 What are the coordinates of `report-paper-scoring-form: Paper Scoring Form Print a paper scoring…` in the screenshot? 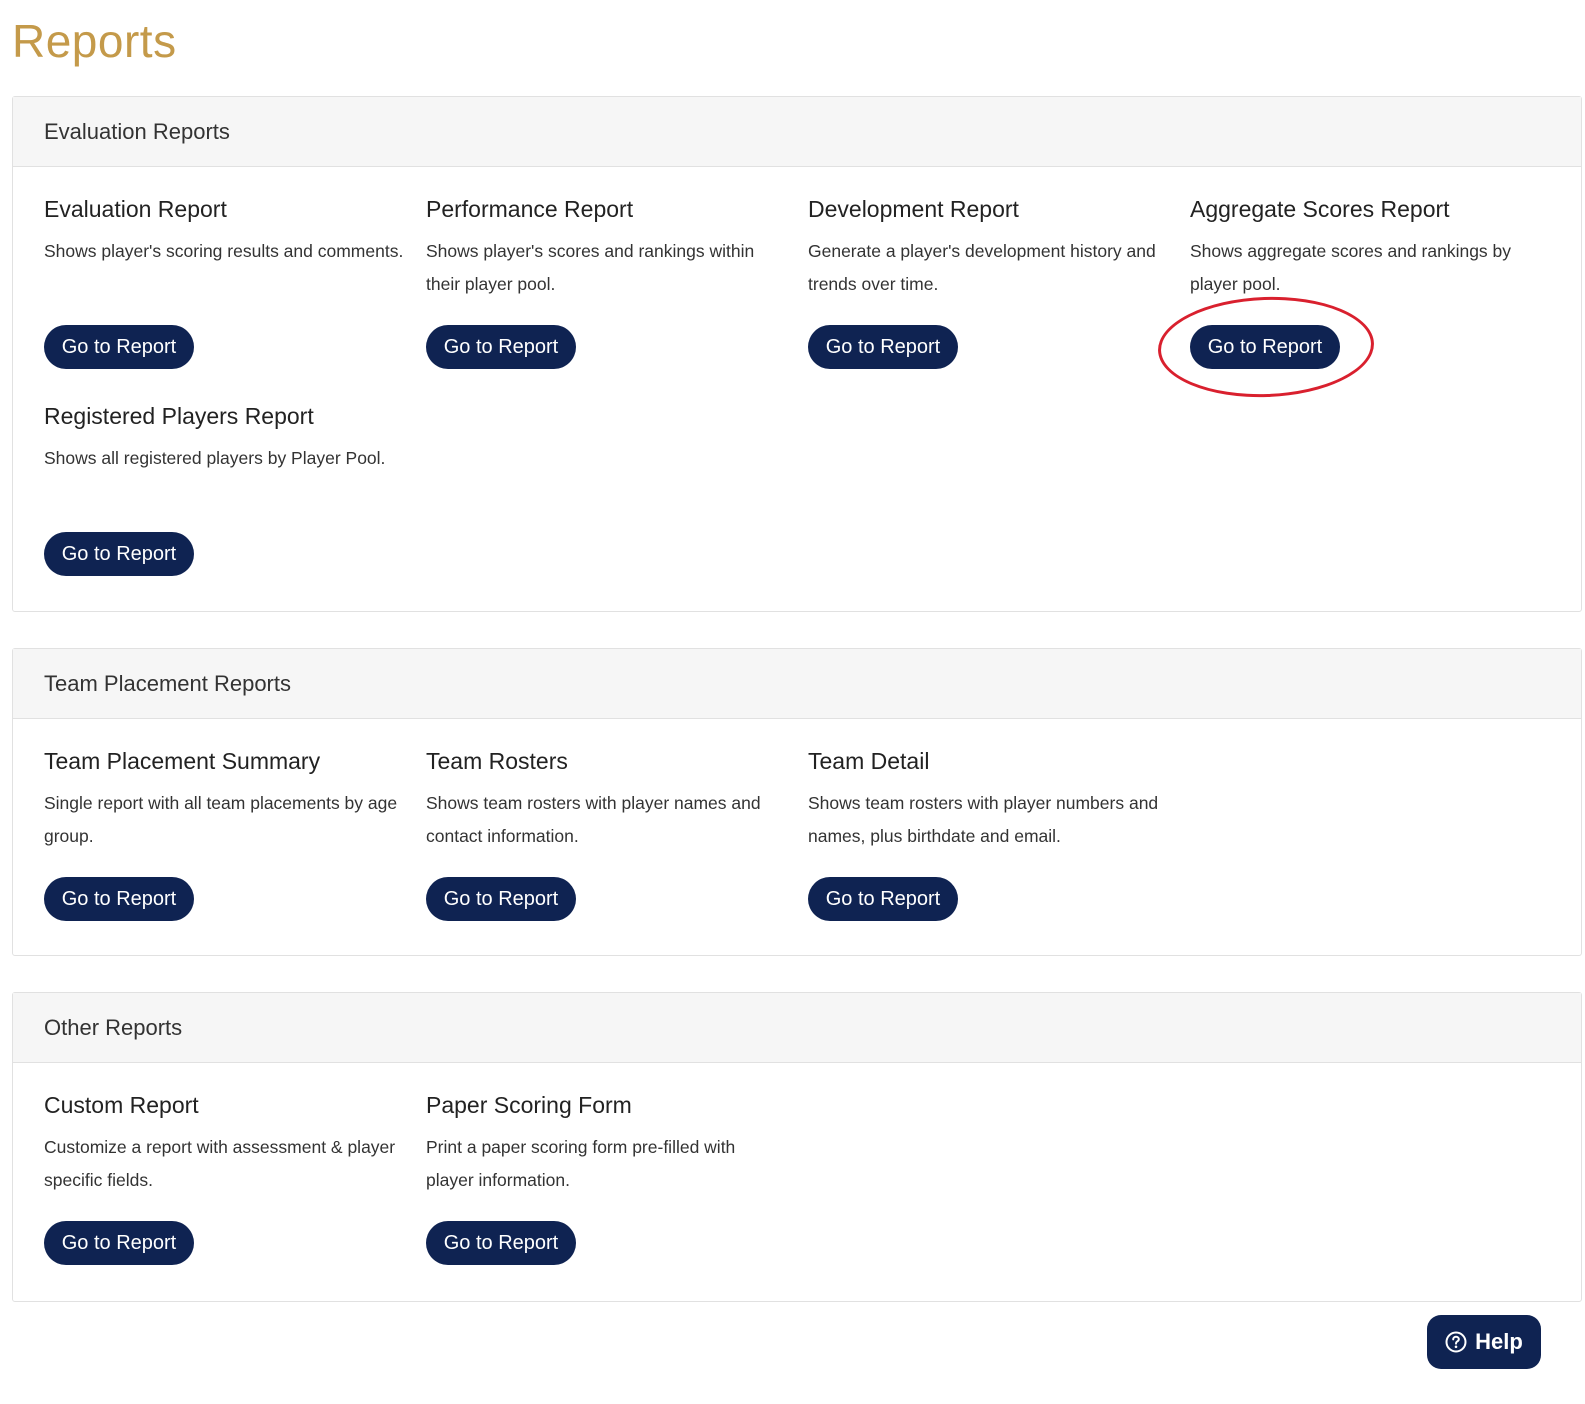 It's located at (606, 1178).